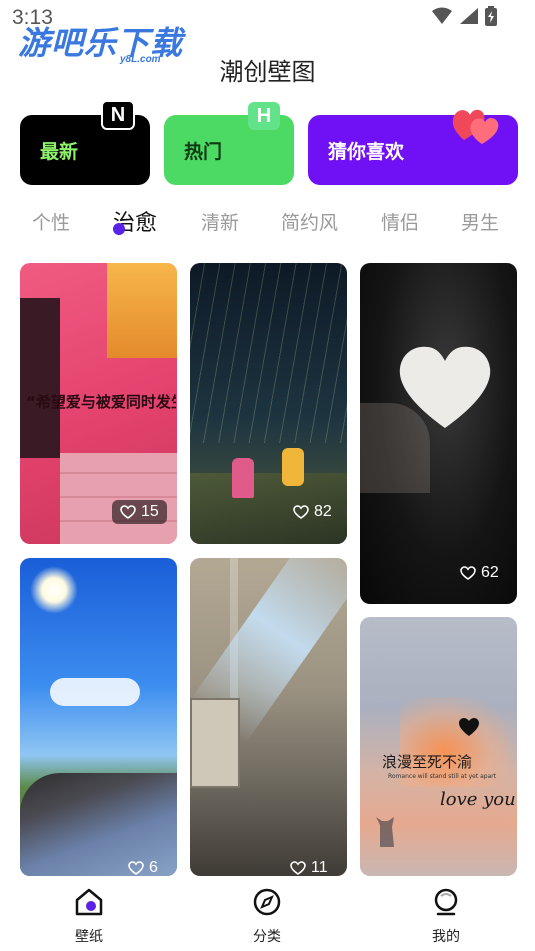 Image resolution: width=535 pixels, height=951 pixels. I want to click on like-count: 11, so click(309, 866).